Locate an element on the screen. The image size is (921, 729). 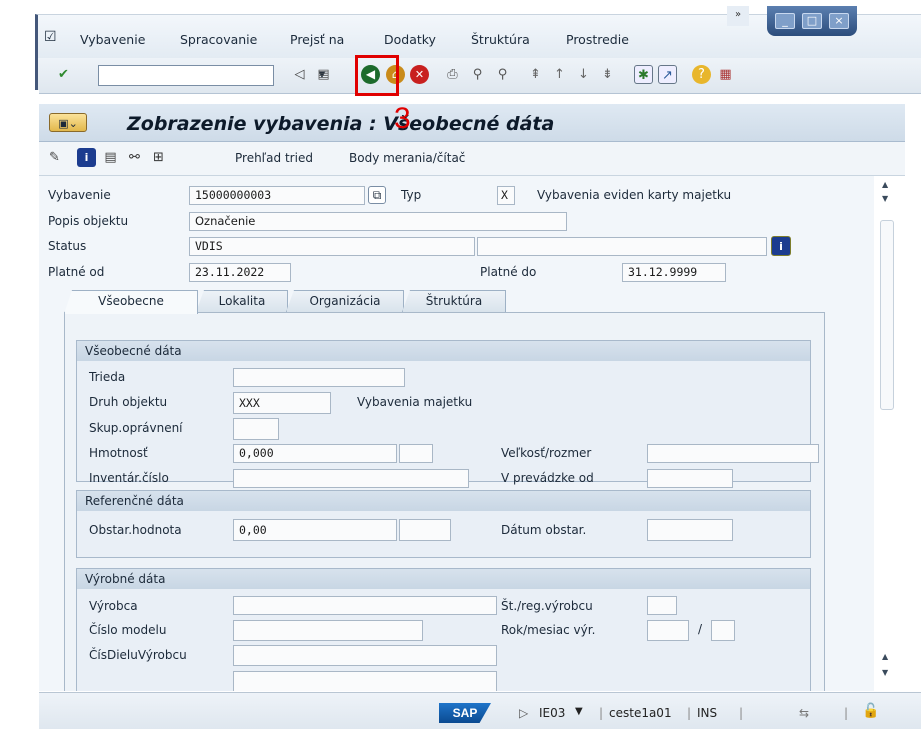
manufacturer-part-number-label: ČísDieluVýrobcu is located at coordinates (138, 655).